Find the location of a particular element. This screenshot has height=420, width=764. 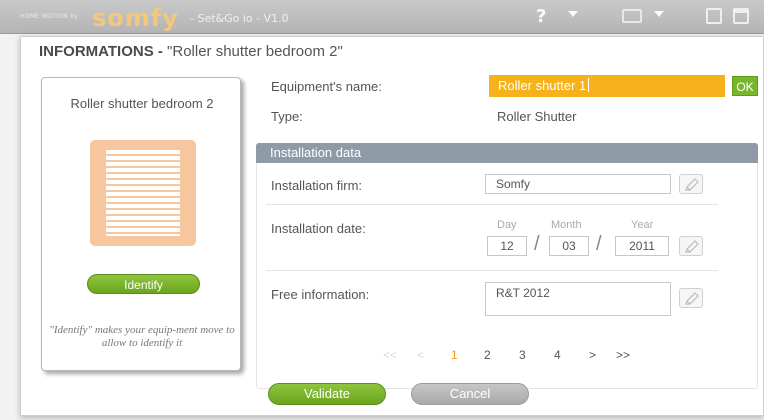

month-input: 03 is located at coordinates (569, 246).